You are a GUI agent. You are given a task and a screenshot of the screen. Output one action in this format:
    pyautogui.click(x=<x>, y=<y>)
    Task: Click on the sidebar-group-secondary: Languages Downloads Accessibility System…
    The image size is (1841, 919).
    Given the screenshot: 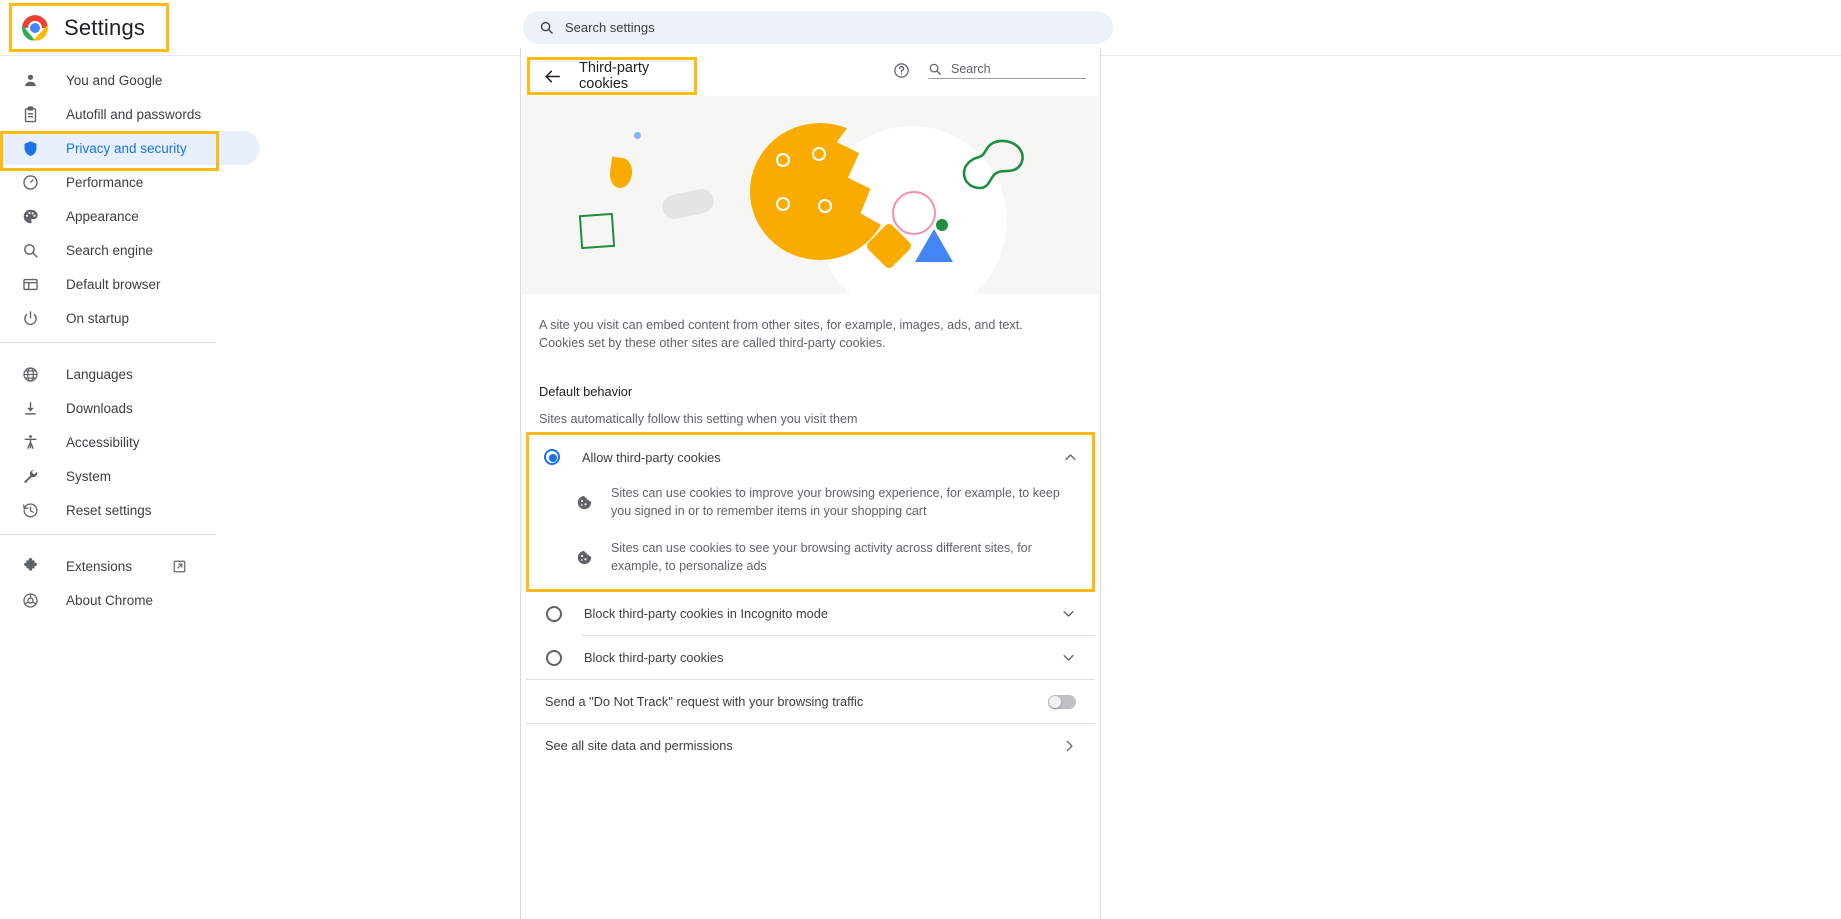 What is the action you would take?
    pyautogui.click(x=259, y=442)
    